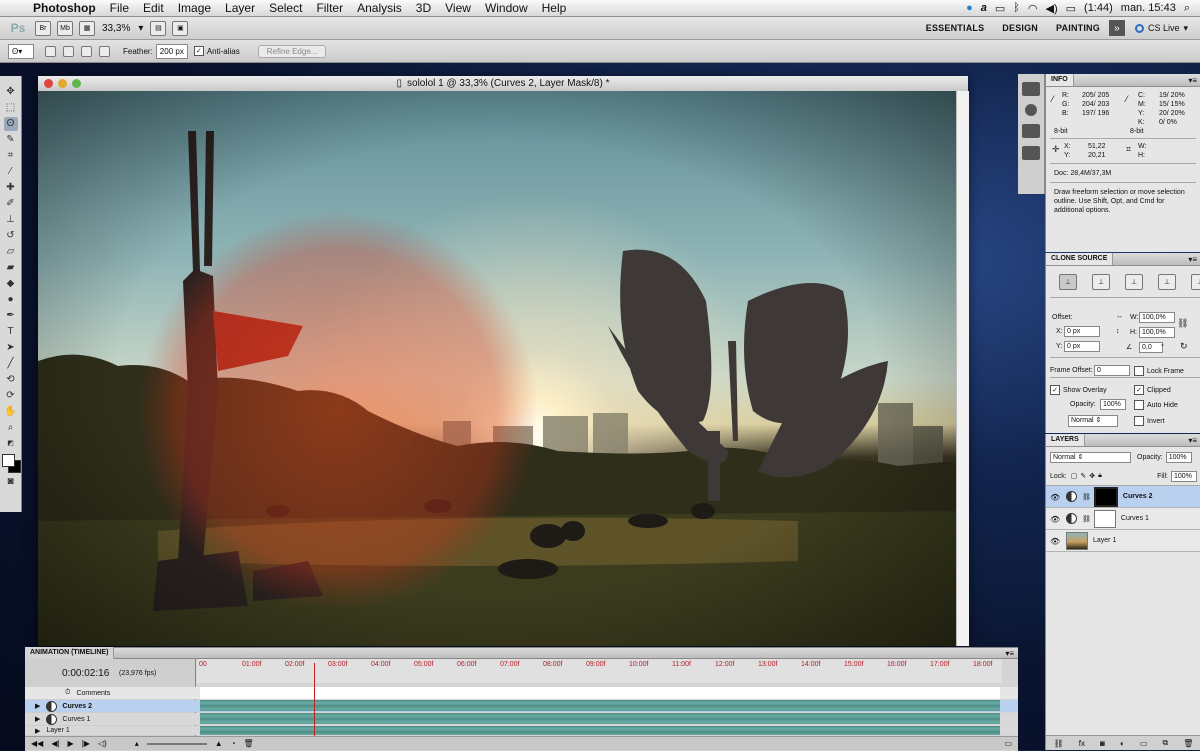 The image size is (1200, 751). Describe the element at coordinates (1082, 346) in the screenshot. I see `offset-y-input: 0 px` at that location.